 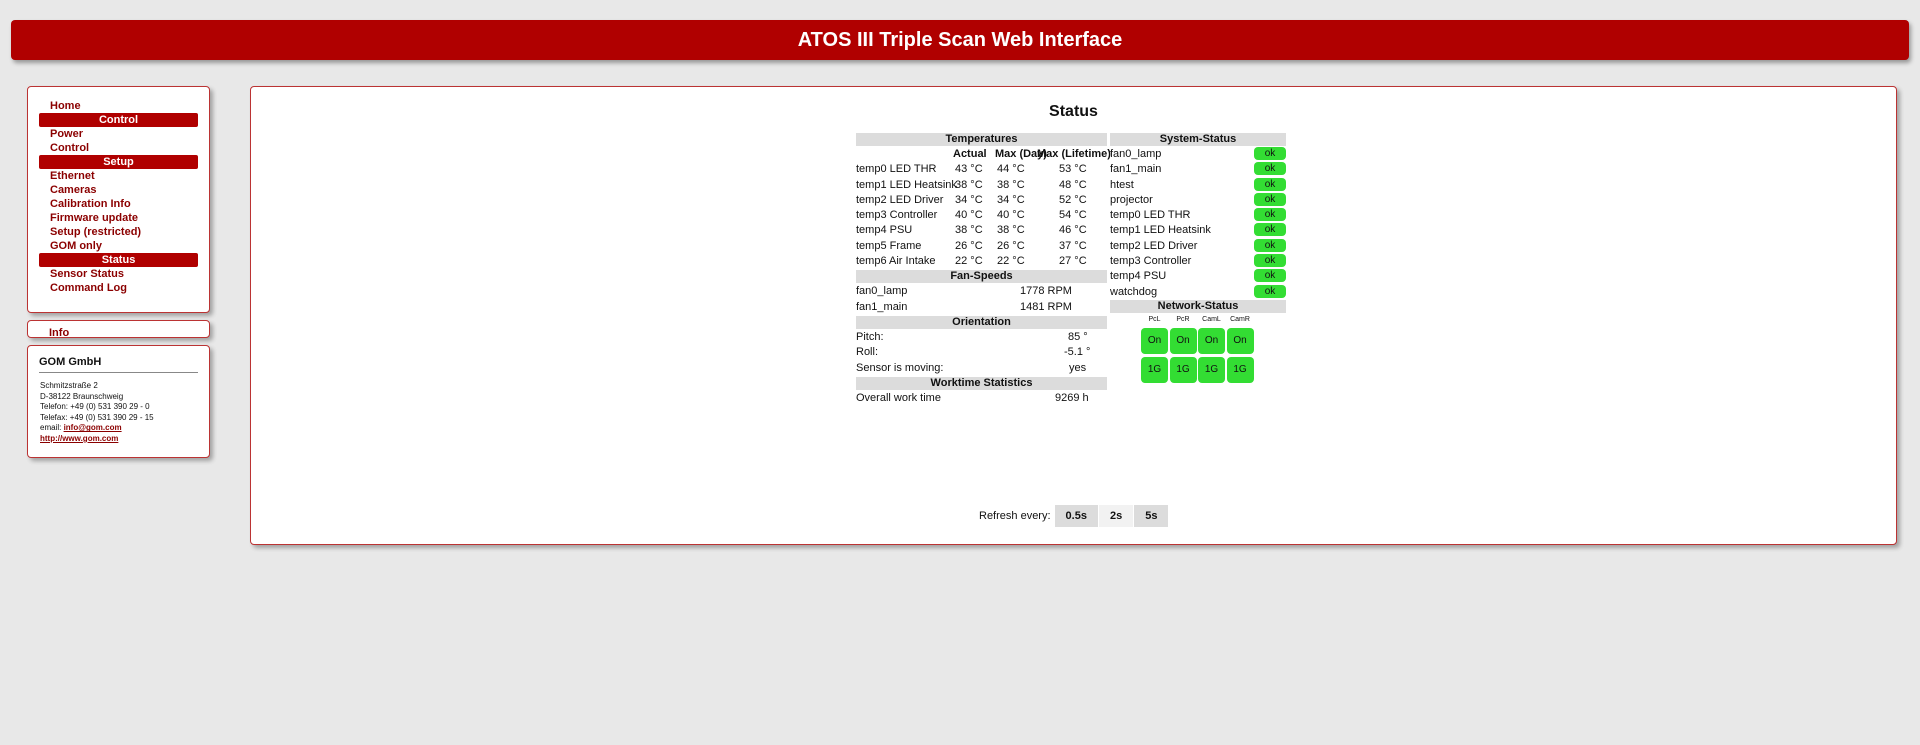 What do you see at coordinates (1073, 245) in the screenshot?
I see `temp-max-lifetime: 37 °C` at bounding box center [1073, 245].